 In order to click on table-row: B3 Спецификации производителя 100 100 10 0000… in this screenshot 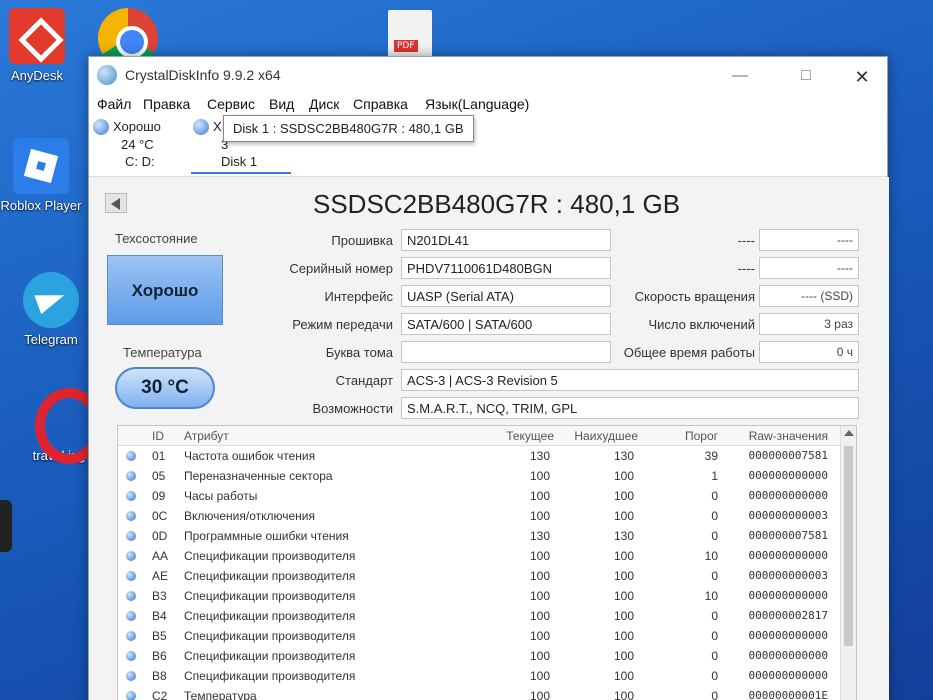, I will do `click(487, 596)`.